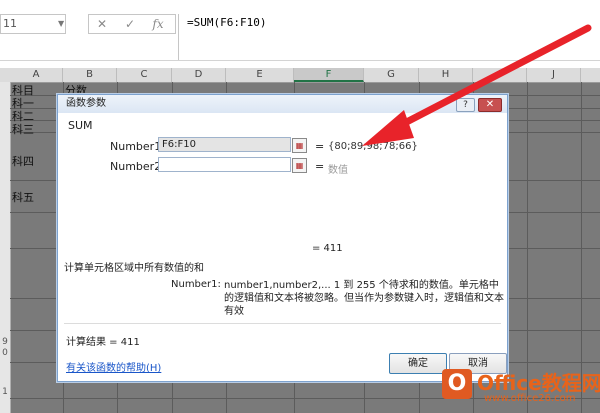 This screenshot has height=413, width=600. What do you see at coordinates (391, 75) in the screenshot?
I see `column-header-g: G` at bounding box center [391, 75].